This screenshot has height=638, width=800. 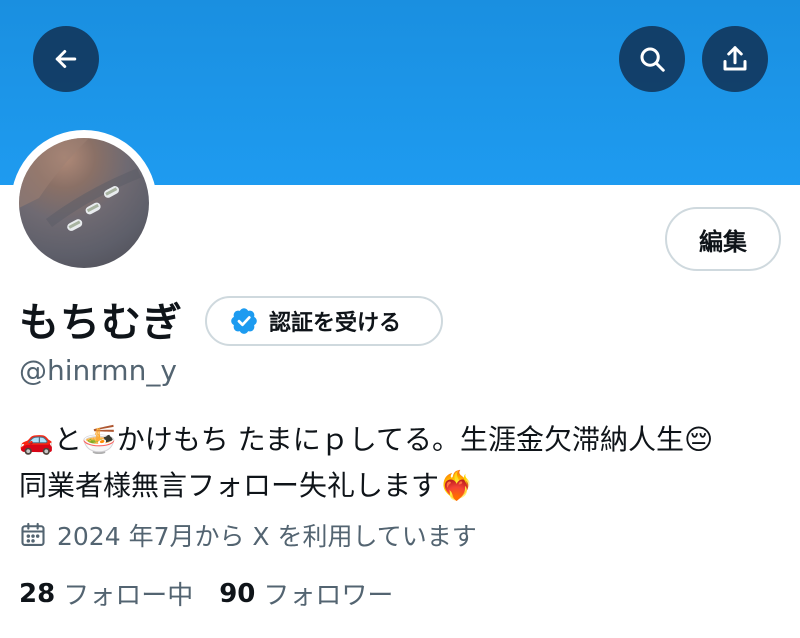 I want to click on followers-label: フォロワー, so click(x=328, y=596).